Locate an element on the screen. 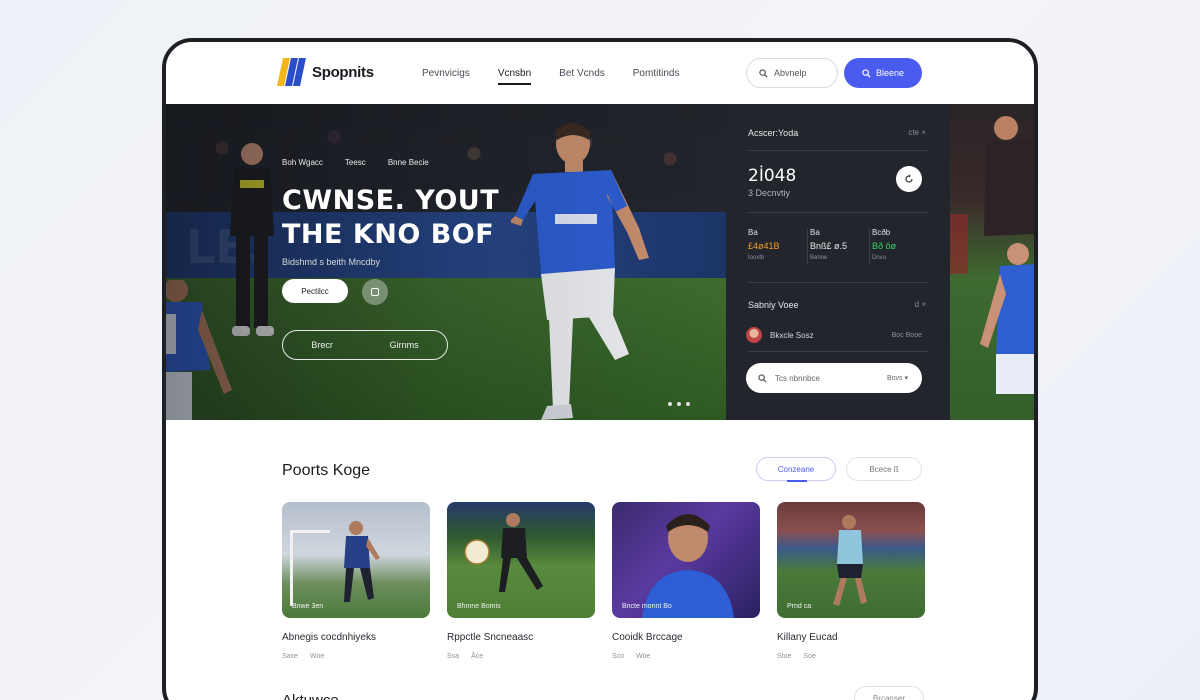 The image size is (1200, 700). card-meta-item: Stoe is located at coordinates (784, 656).